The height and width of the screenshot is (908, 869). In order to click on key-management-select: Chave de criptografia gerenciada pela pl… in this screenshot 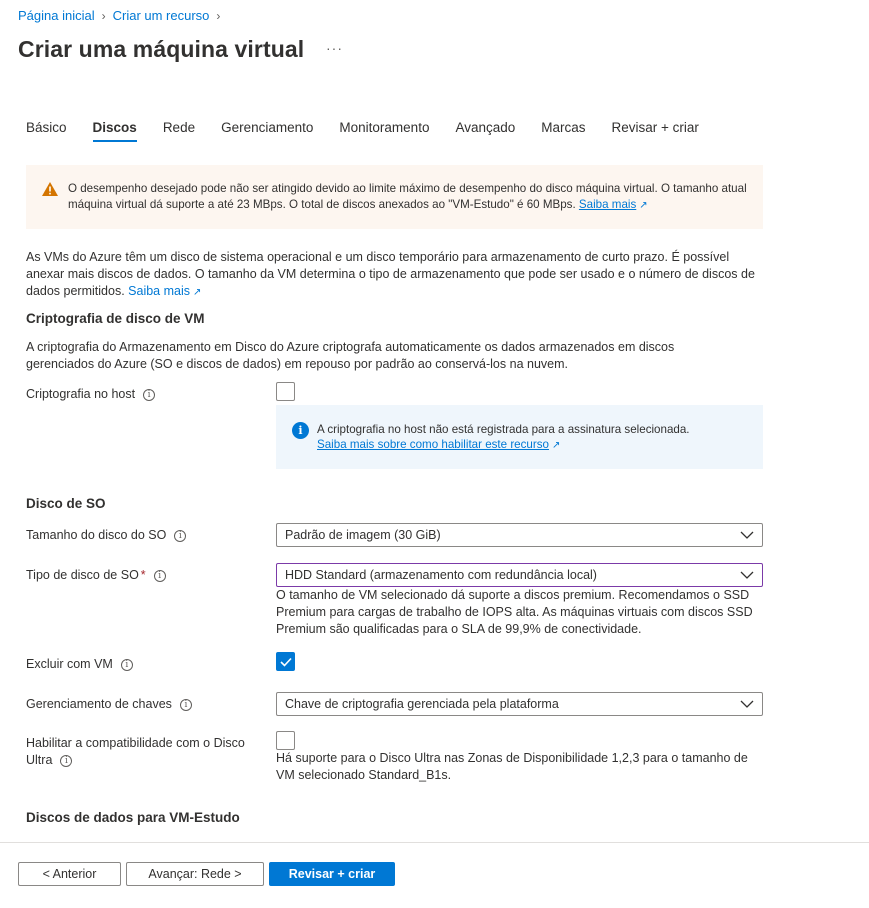, I will do `click(519, 704)`.